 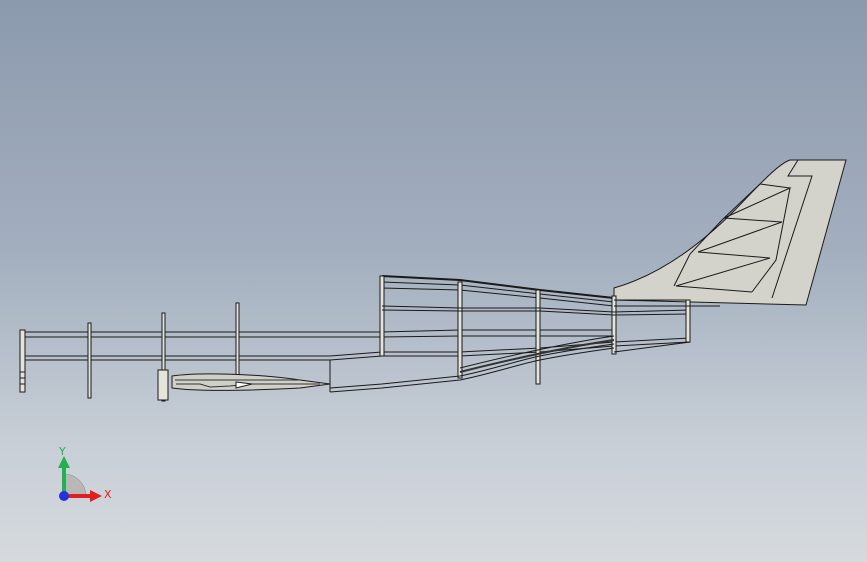 What do you see at coordinates (730, 232) in the screenshot?
I see `tail-fin` at bounding box center [730, 232].